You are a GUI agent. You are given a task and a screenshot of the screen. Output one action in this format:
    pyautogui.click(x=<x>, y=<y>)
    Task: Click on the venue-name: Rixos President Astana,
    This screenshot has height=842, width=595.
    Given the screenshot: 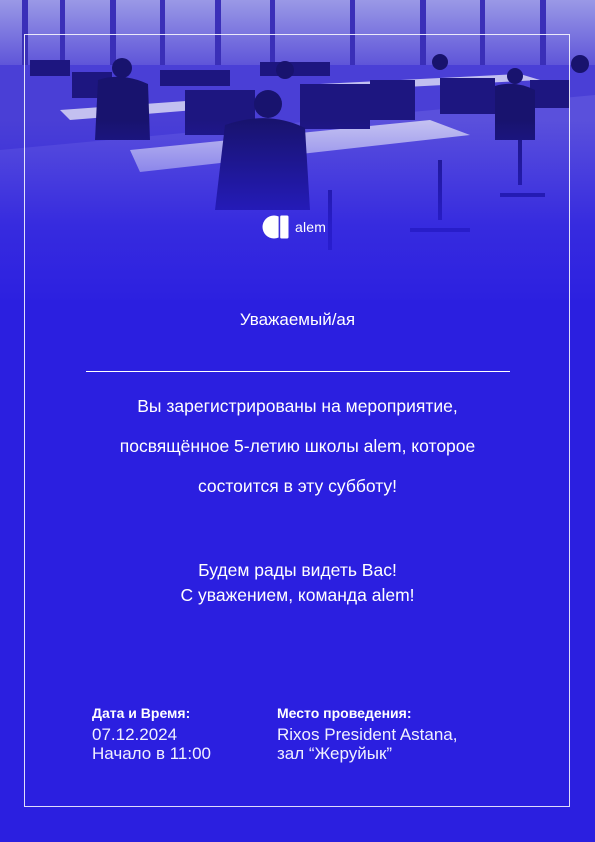 What is the action you would take?
    pyautogui.click(x=367, y=734)
    